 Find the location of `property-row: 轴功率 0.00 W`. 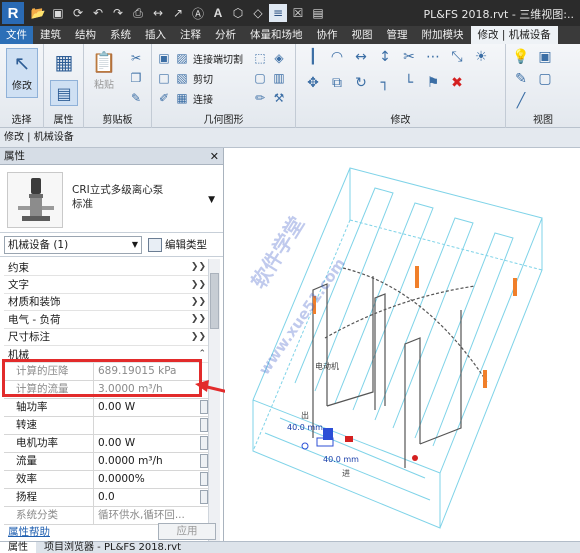

property-row: 轴功率 0.00 W is located at coordinates (107, 408).